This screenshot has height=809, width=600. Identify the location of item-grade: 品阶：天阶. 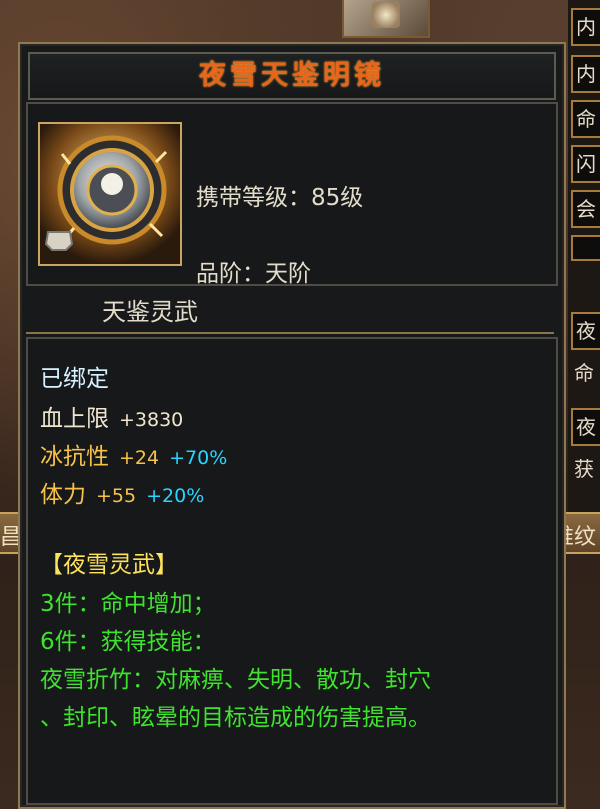
(253, 271).